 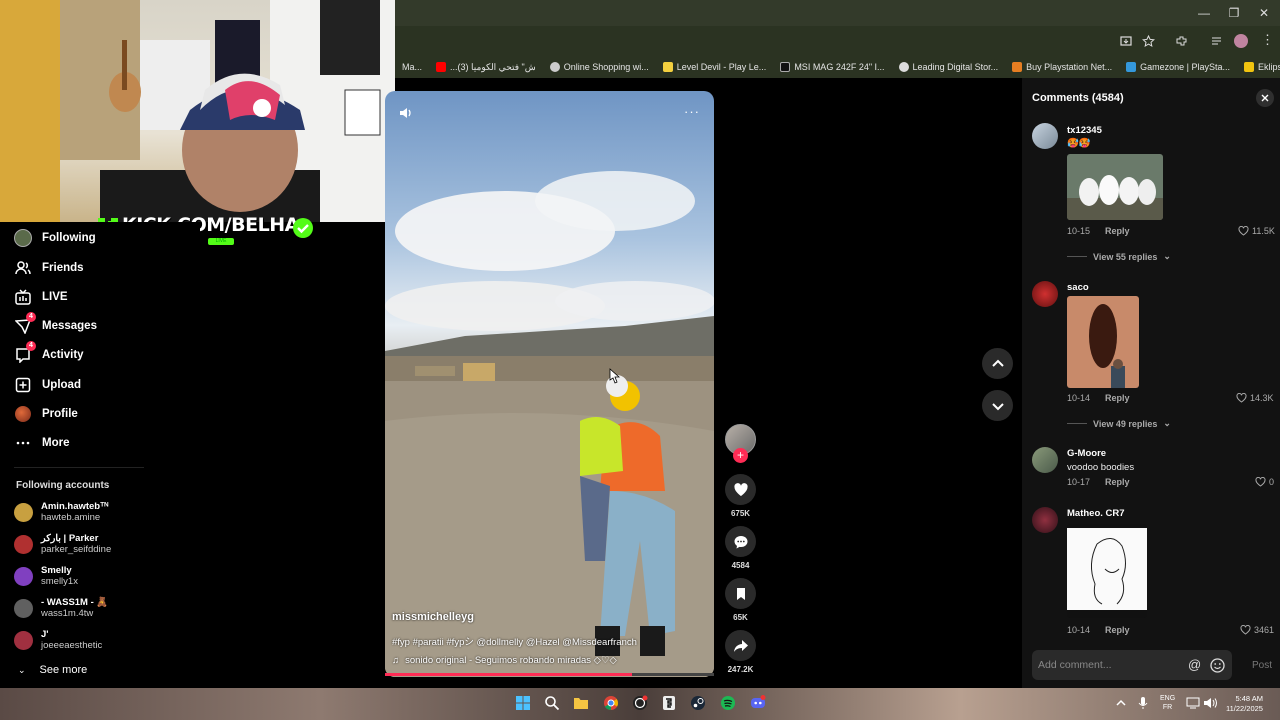 I want to click on save-button: 65K, so click(x=740, y=600).